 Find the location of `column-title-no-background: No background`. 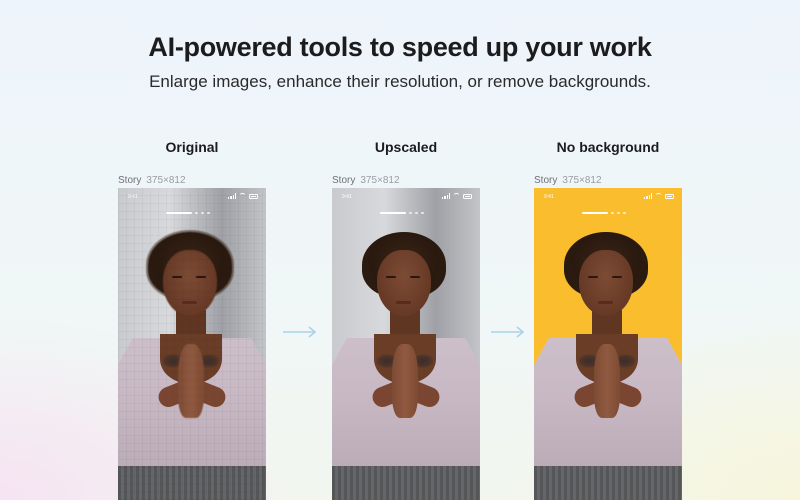

column-title-no-background: No background is located at coordinates (608, 147).